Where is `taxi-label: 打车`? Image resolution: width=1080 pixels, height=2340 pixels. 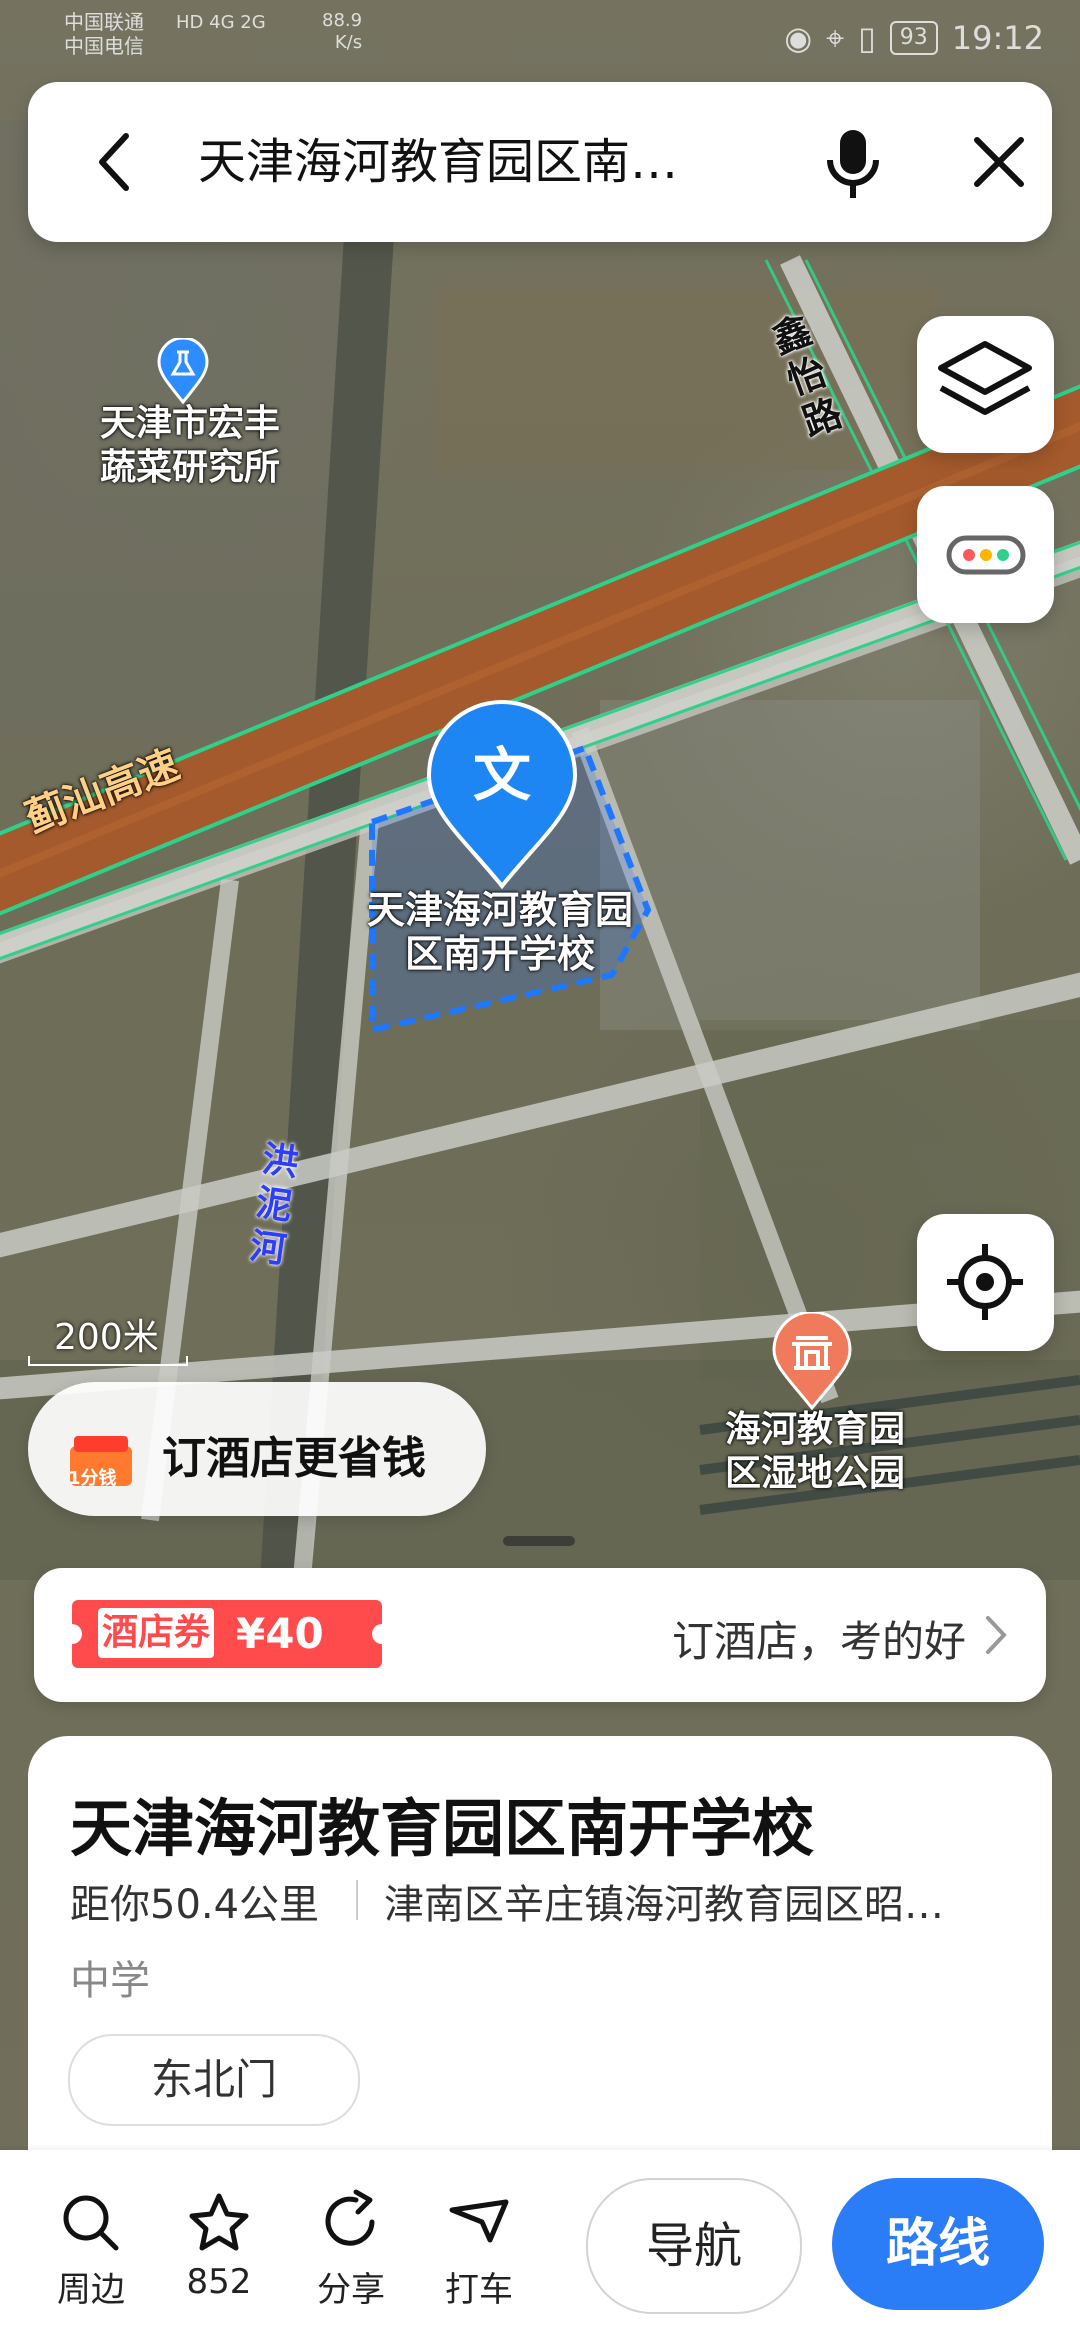
taxi-label: 打车 is located at coordinates (479, 2290).